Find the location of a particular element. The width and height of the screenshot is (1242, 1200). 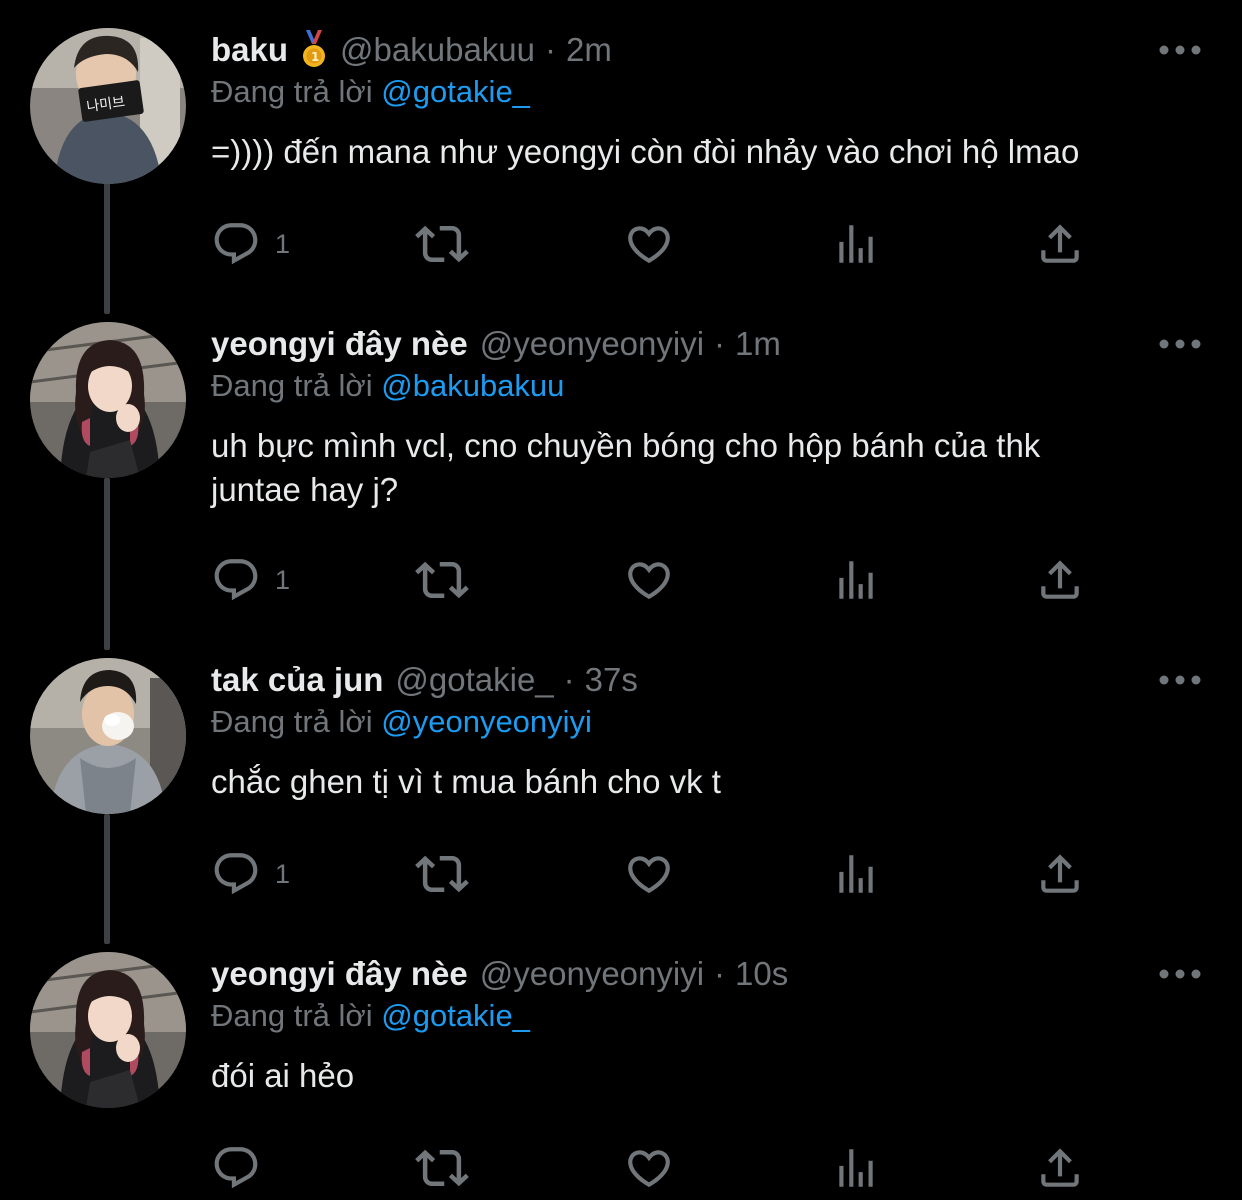

tweet-header: baku 1 @bakubakuu · 2m is located at coordinates (411, 50).